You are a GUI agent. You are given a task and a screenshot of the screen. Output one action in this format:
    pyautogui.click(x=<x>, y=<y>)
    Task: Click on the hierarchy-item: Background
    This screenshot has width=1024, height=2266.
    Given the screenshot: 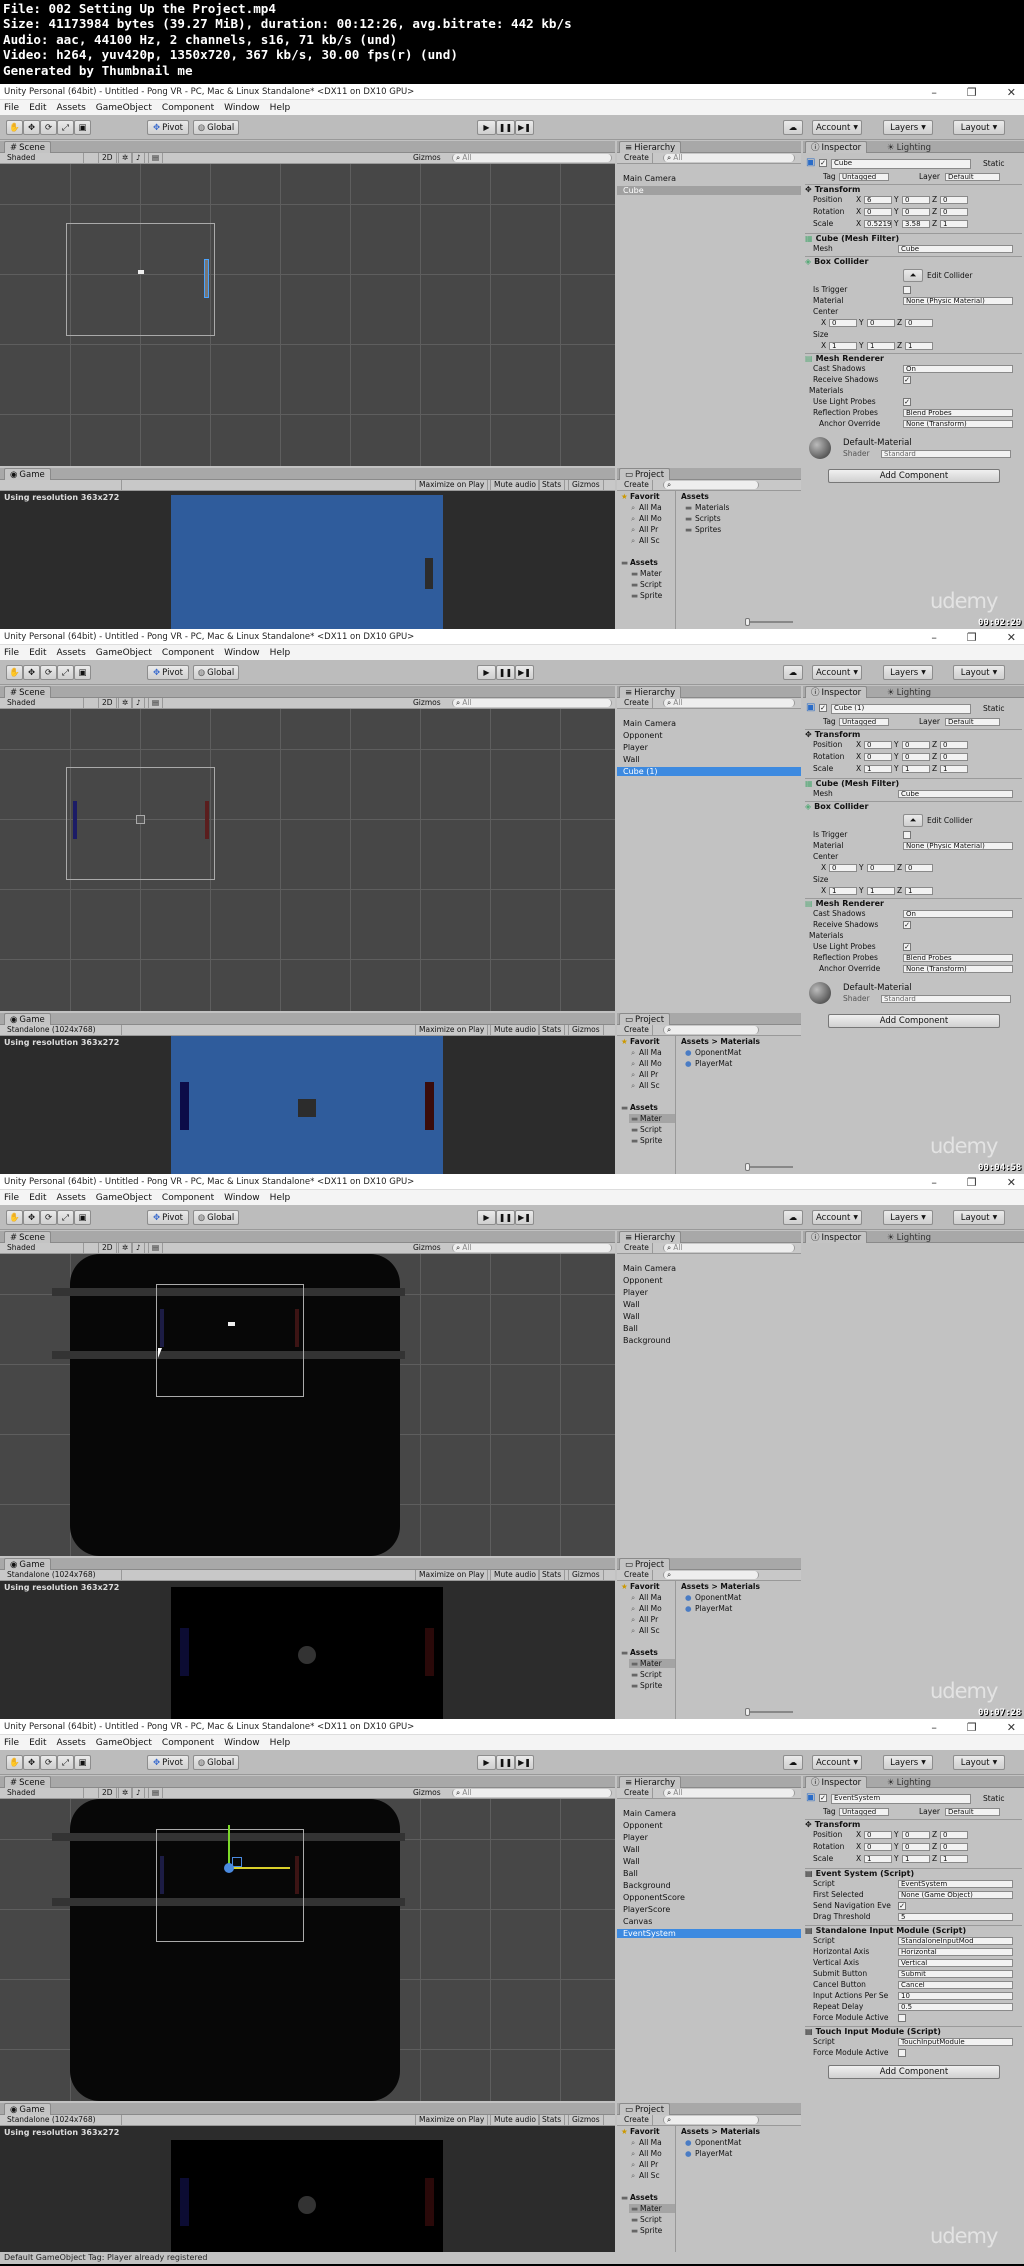 What is the action you would take?
    pyautogui.click(x=647, y=1885)
    